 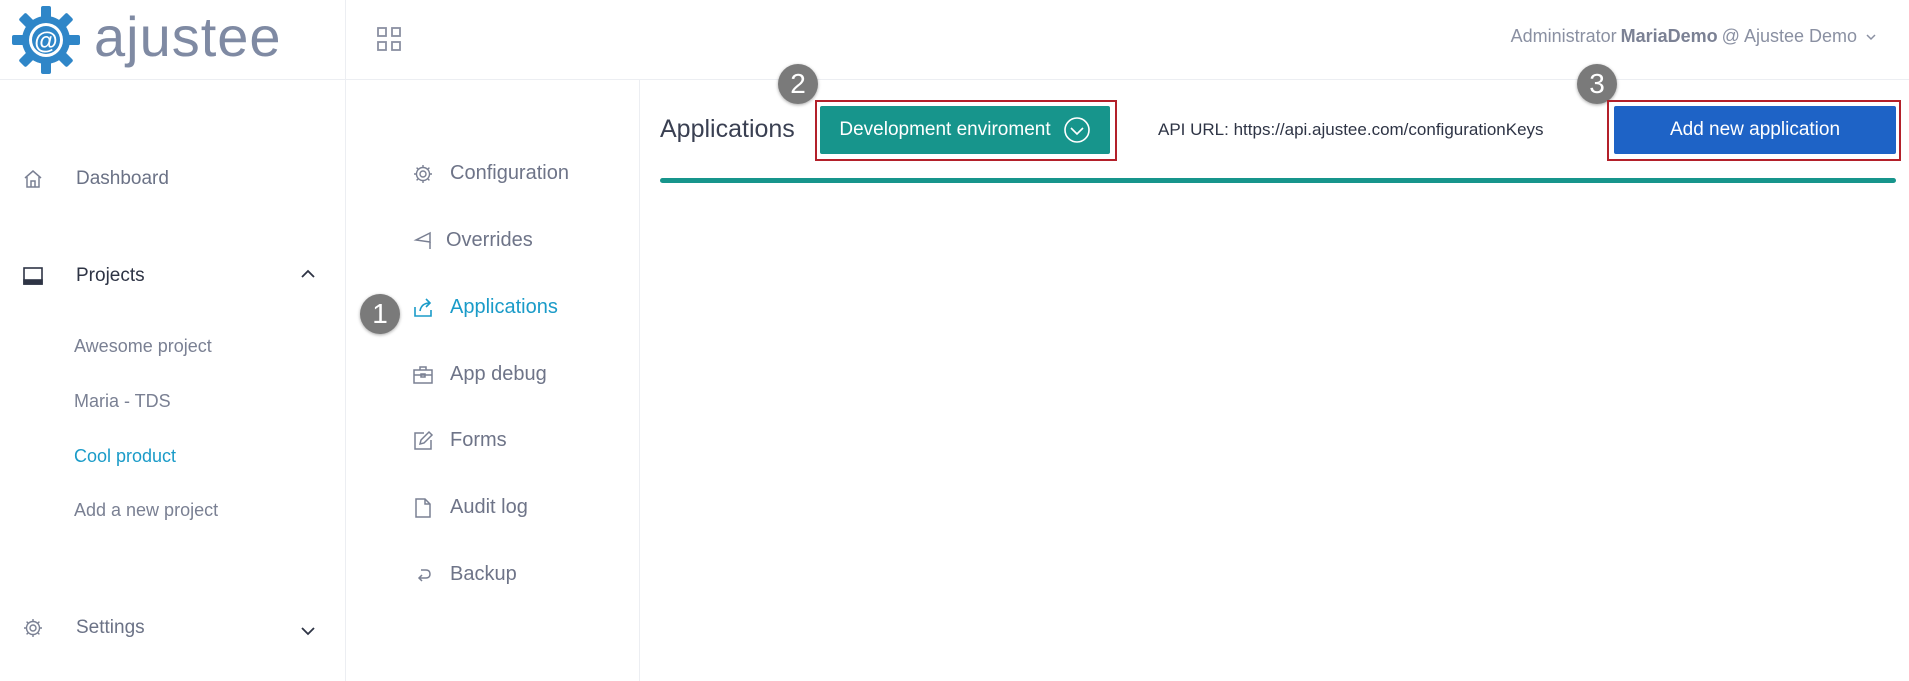 I want to click on project-item-awesome-project: Awesome project, so click(x=143, y=346).